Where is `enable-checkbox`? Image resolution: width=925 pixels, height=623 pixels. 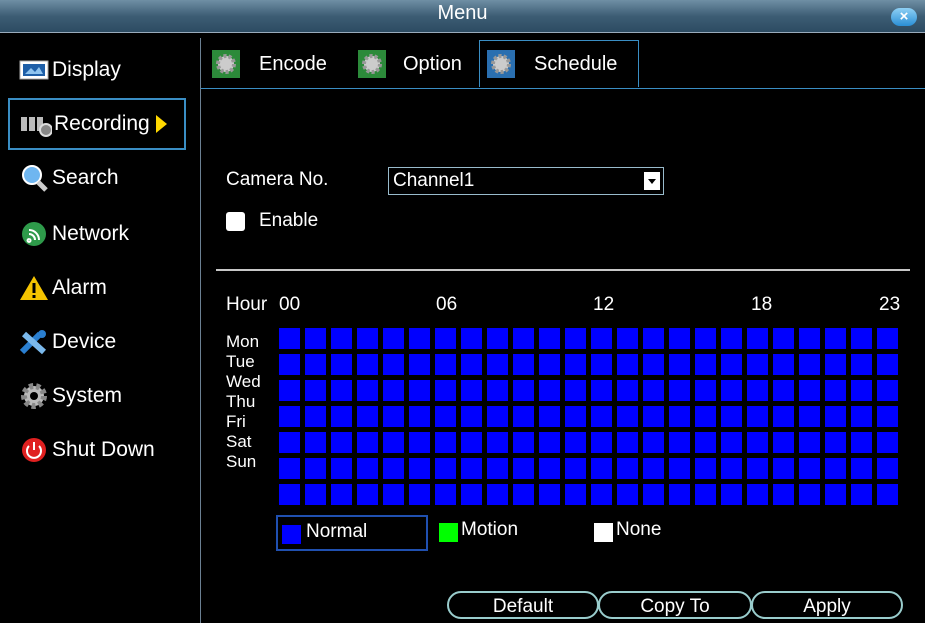 enable-checkbox is located at coordinates (235, 221).